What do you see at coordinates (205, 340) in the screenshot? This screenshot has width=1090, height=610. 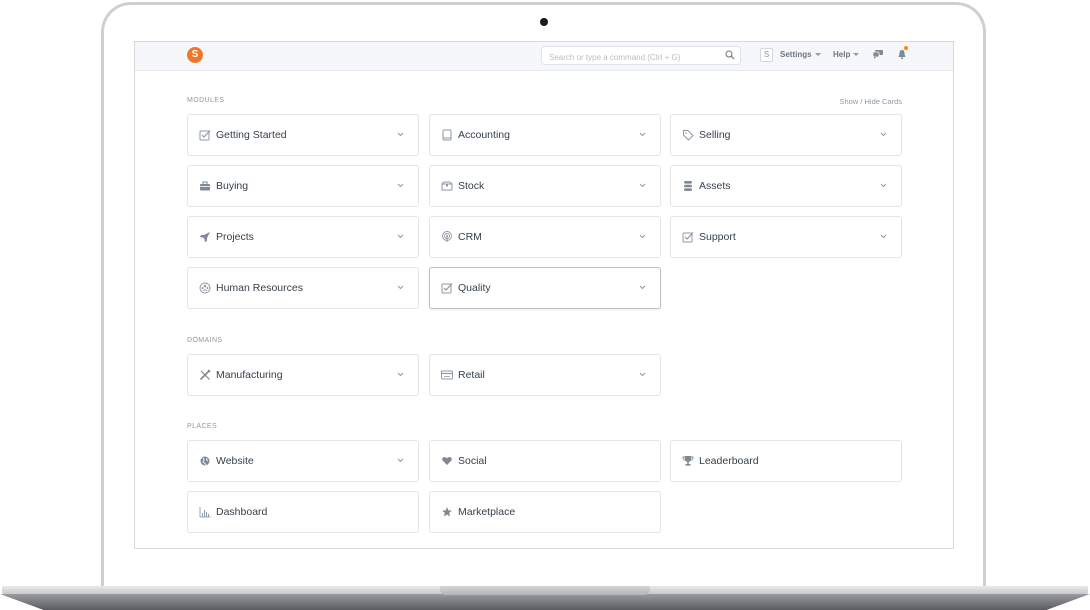 I see `domains-heading: DOMAINS` at bounding box center [205, 340].